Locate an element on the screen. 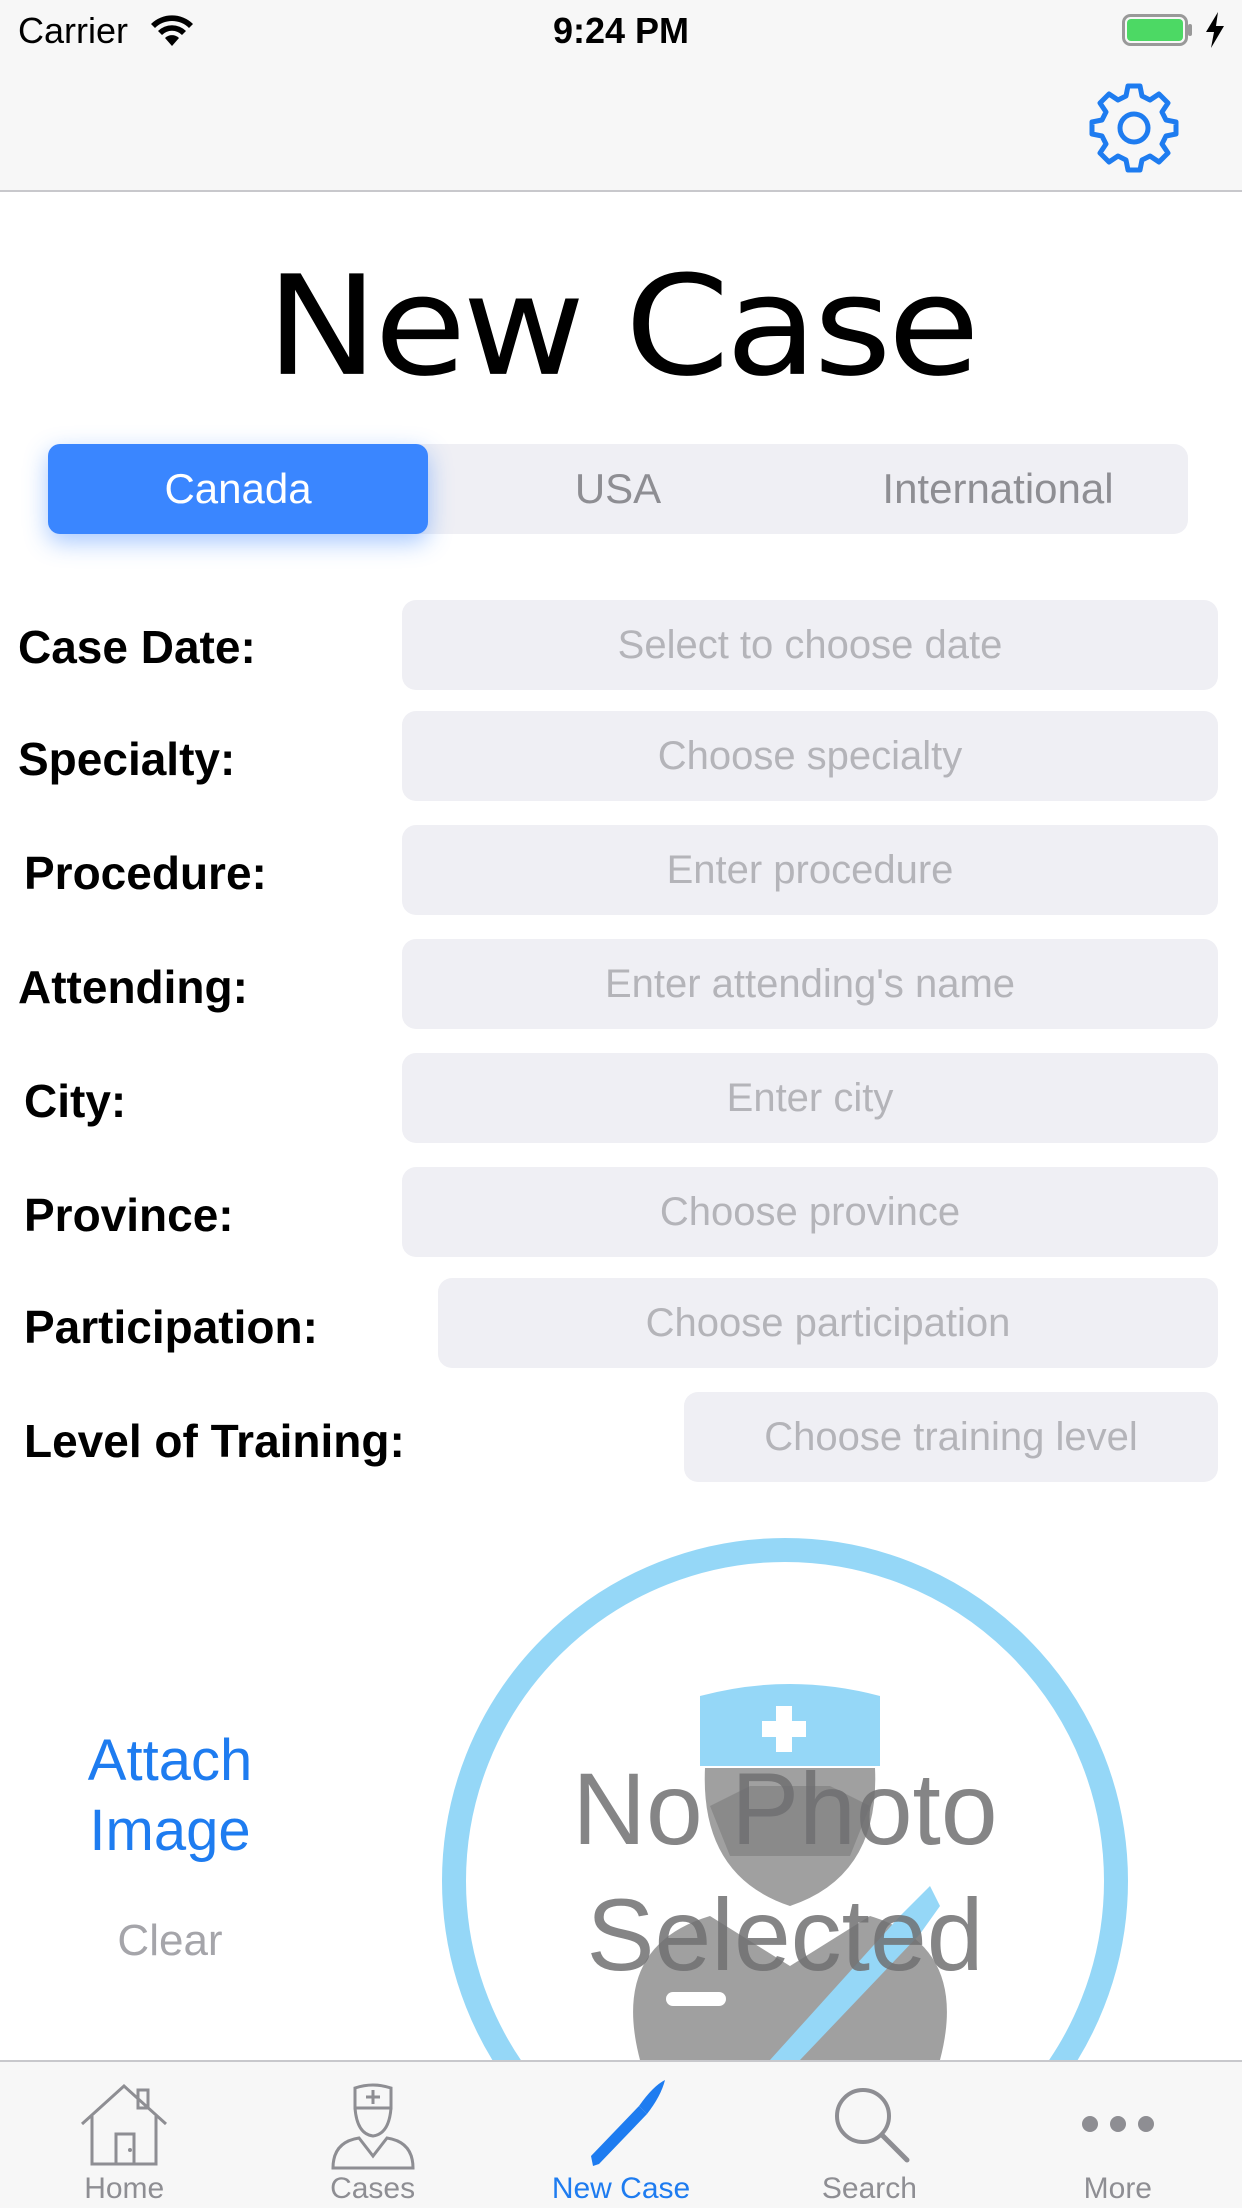  tab-label-new-case: New Case is located at coordinates (621, 2188).